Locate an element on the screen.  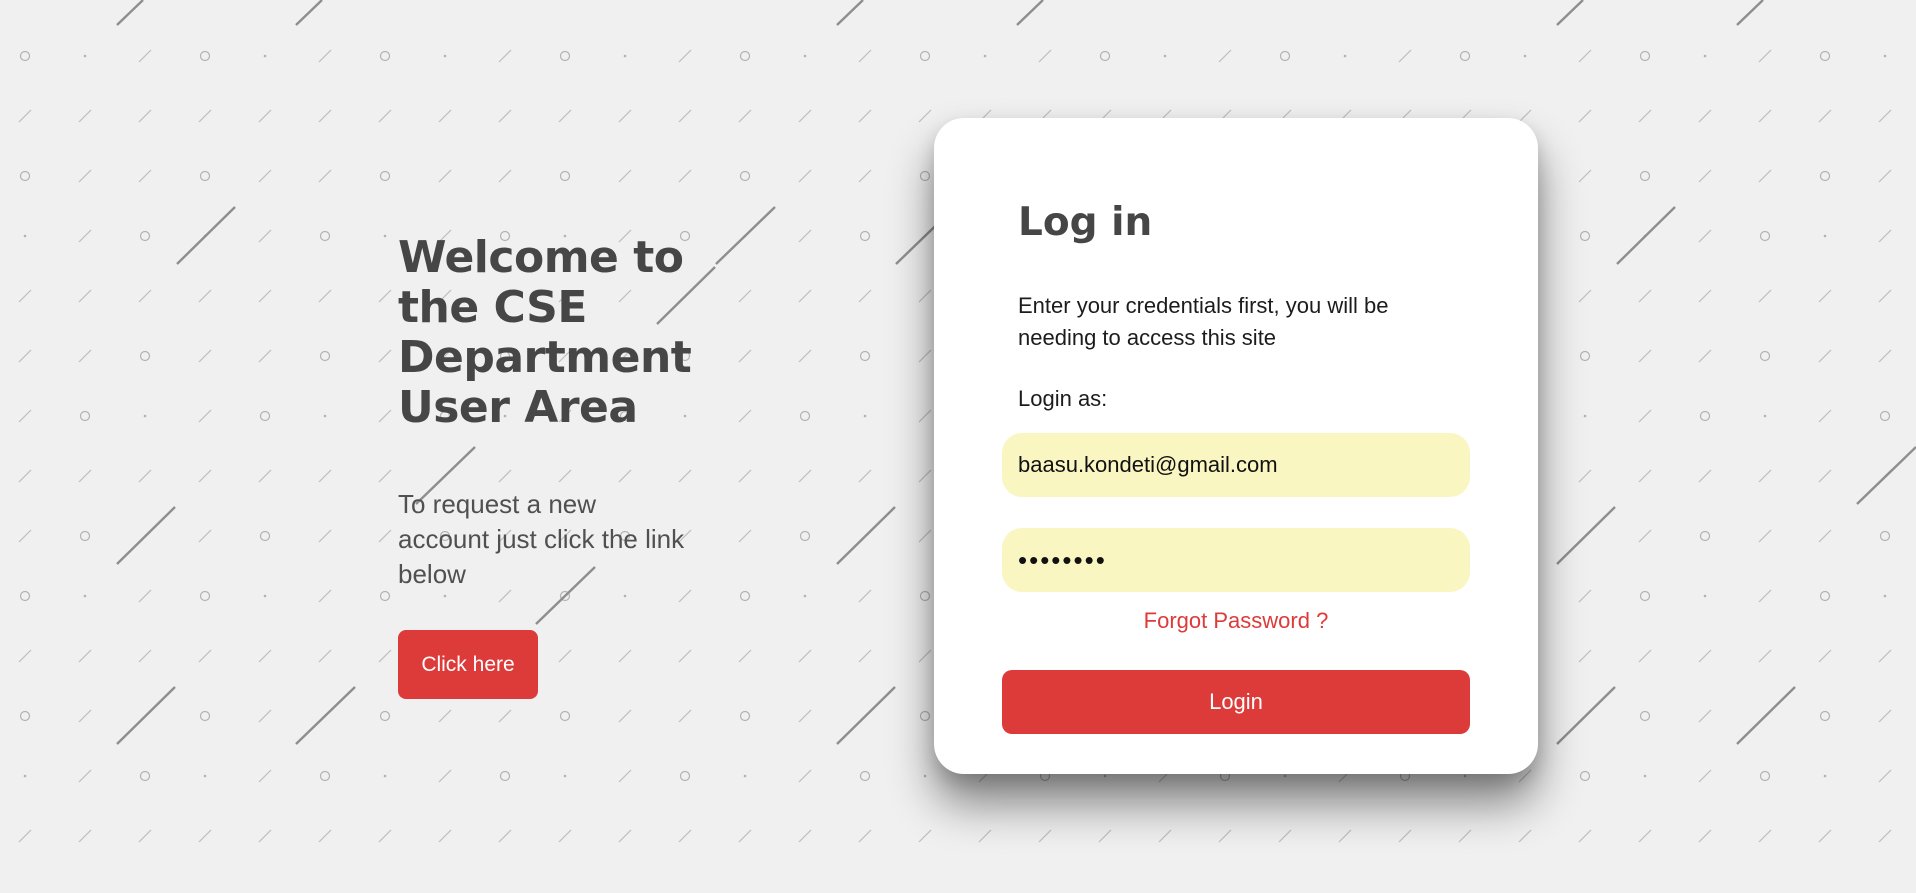
request-account-button: Click here is located at coordinates (468, 664).